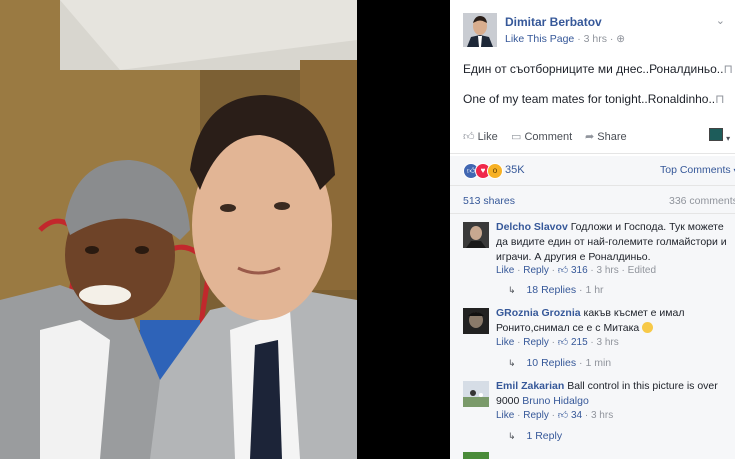 This screenshot has height=459, width=735. I want to click on comment-label: Comment, so click(548, 137).